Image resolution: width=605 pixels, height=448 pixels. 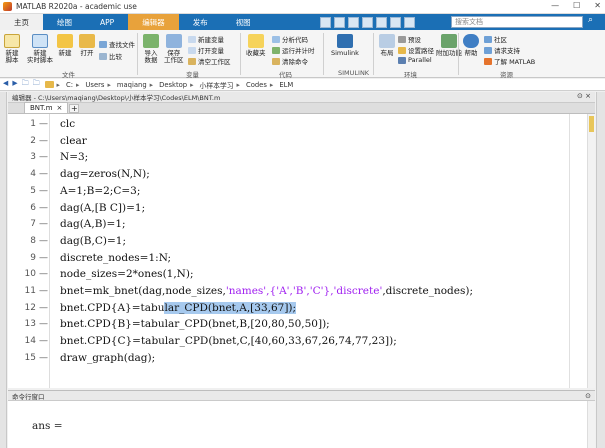 What do you see at coordinates (298, 191) in the screenshot?
I see `code-line: 5— A=1;B=2;C=3;` at bounding box center [298, 191].